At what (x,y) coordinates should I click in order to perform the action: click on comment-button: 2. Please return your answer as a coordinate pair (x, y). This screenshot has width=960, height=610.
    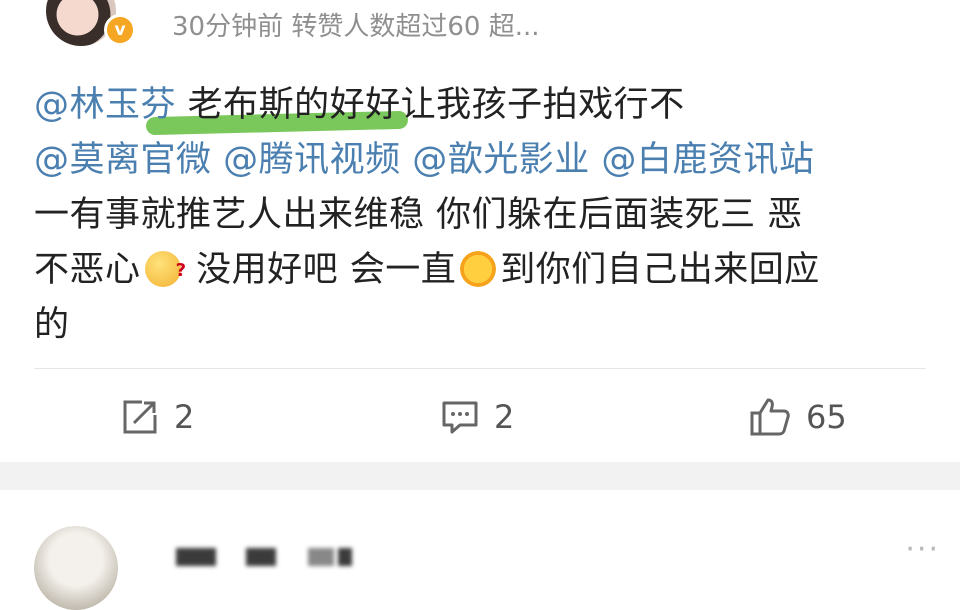
    Looking at the image, I should click on (477, 417).